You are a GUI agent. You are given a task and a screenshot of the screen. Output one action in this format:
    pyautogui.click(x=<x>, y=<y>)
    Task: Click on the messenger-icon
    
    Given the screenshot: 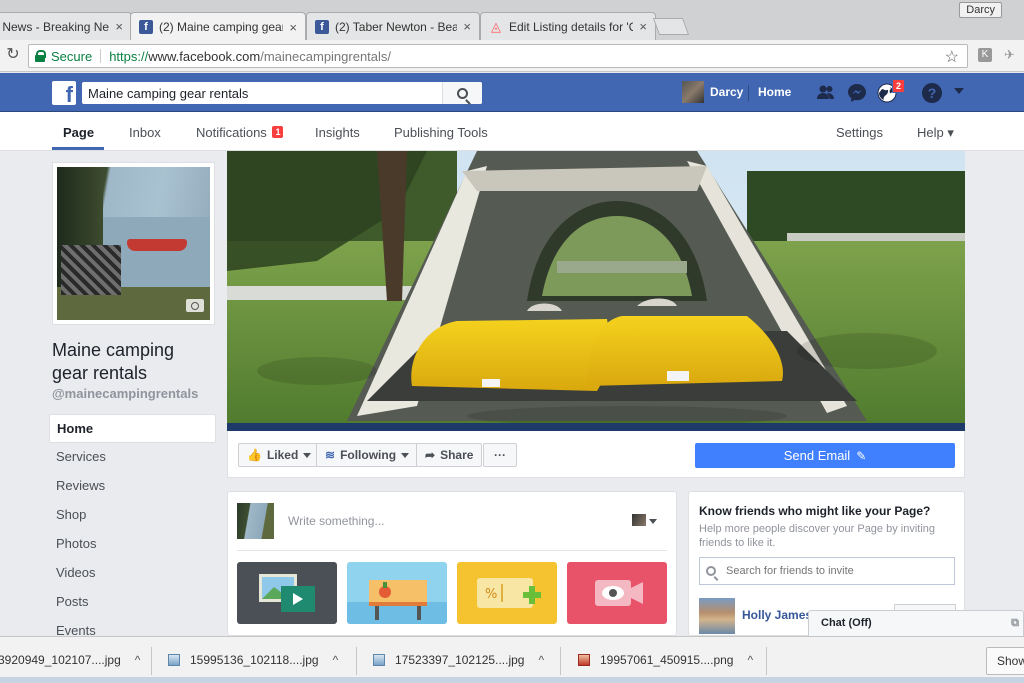 What is the action you would take?
    pyautogui.click(x=857, y=93)
    